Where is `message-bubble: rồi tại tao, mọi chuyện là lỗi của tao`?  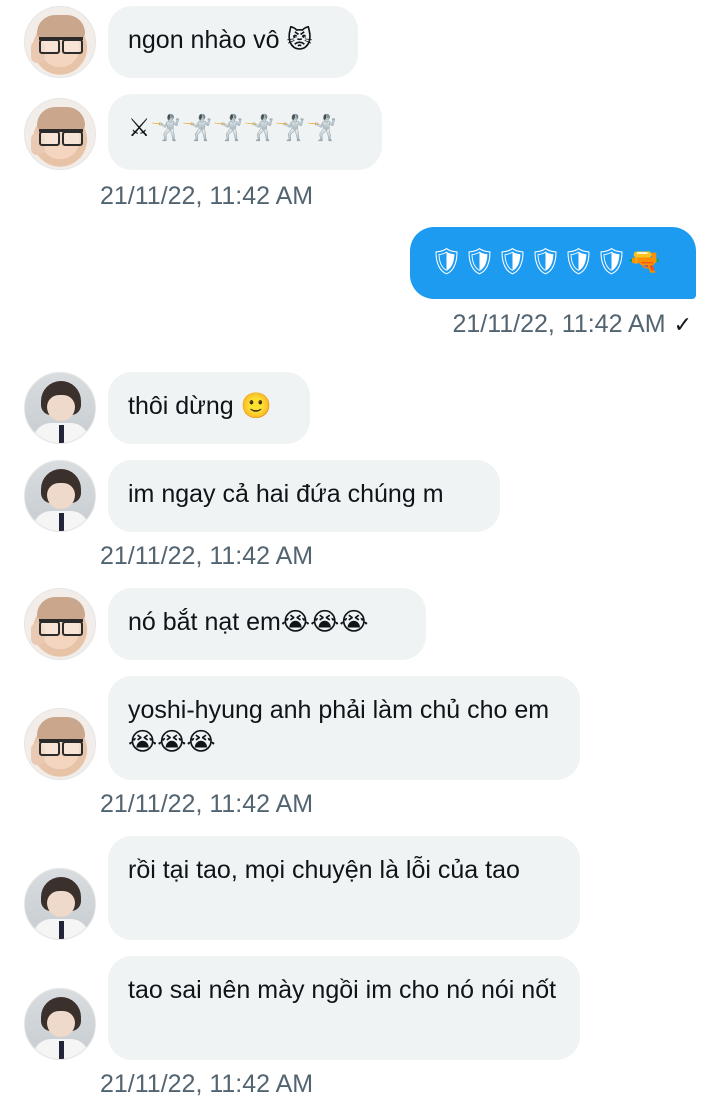 message-bubble: rồi tại tao, mọi chuyện là lỗi của tao is located at coordinates (344, 888).